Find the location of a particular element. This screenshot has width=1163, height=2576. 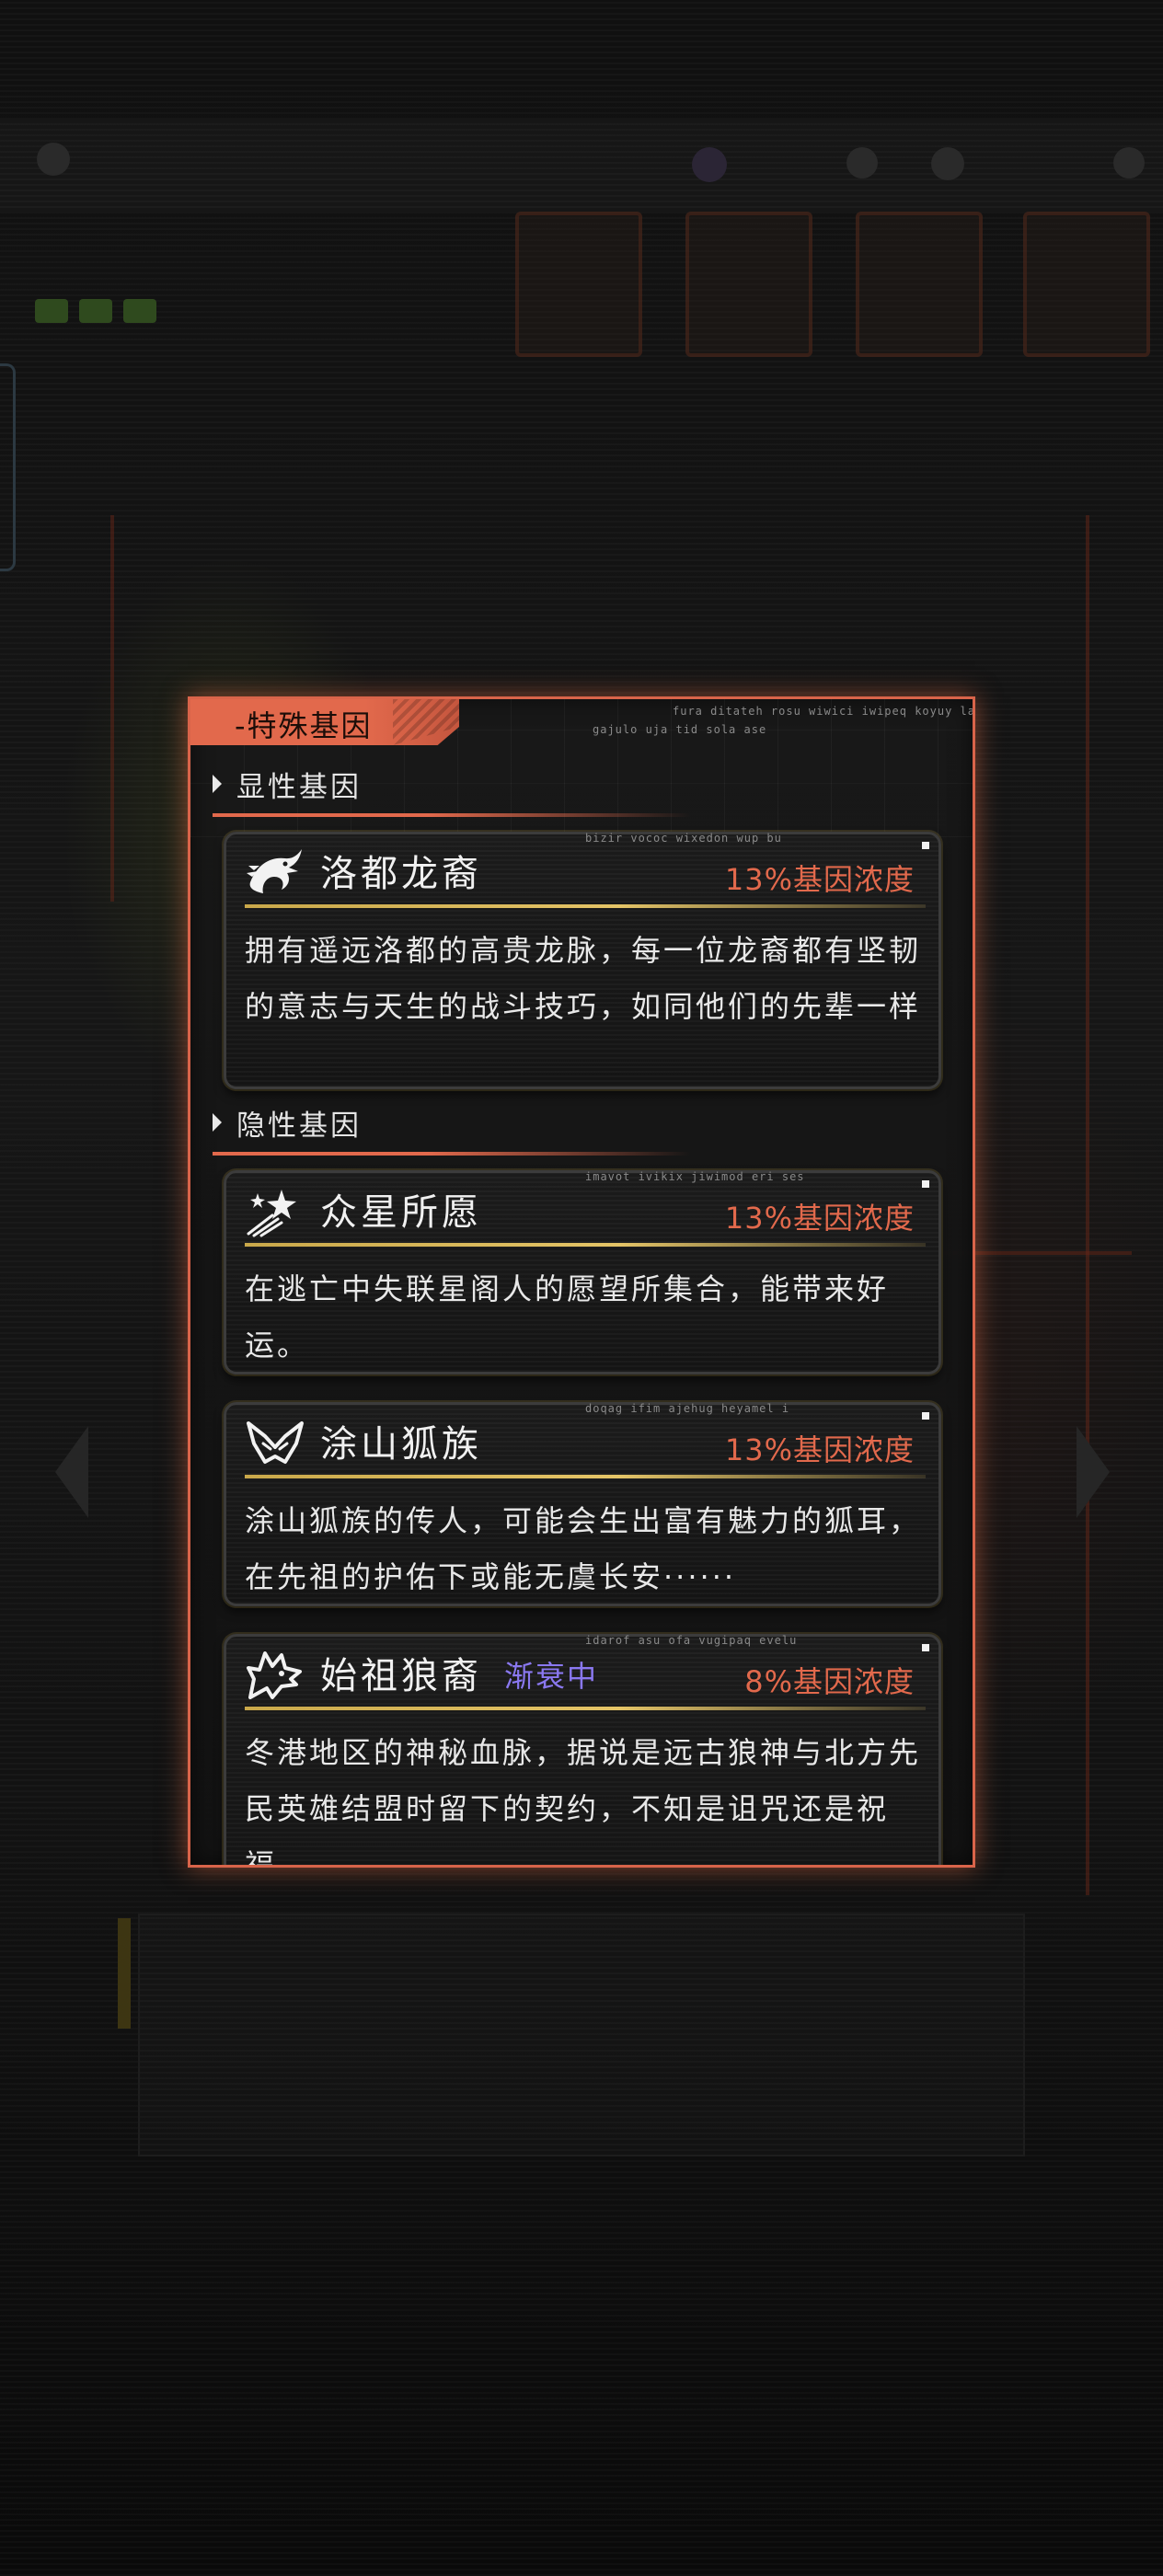

gene-name: 始祖狼裔 is located at coordinates (401, 1676).